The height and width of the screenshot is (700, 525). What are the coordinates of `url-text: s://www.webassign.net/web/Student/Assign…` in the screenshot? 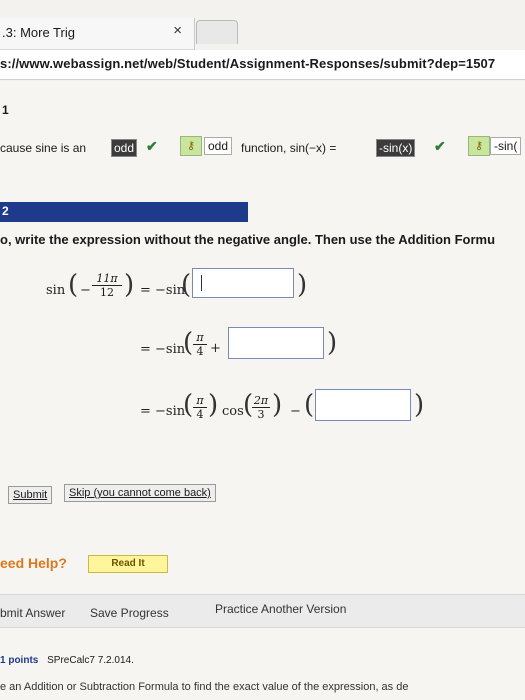 It's located at (247, 63).